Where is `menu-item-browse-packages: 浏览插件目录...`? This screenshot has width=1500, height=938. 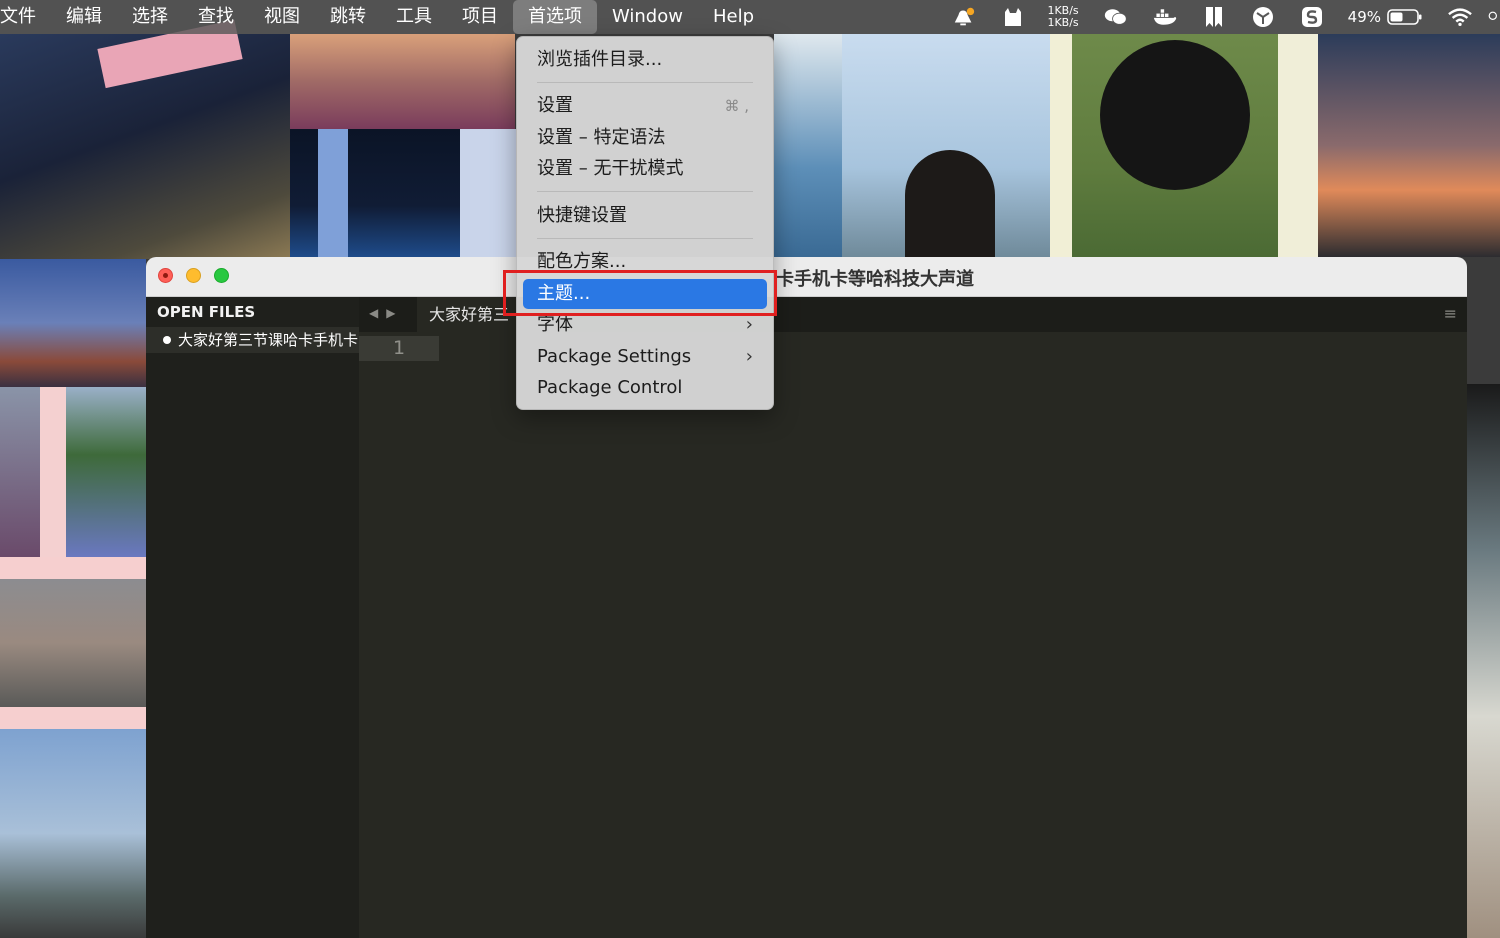
menu-item-browse-packages: 浏览插件目录... is located at coordinates (645, 60).